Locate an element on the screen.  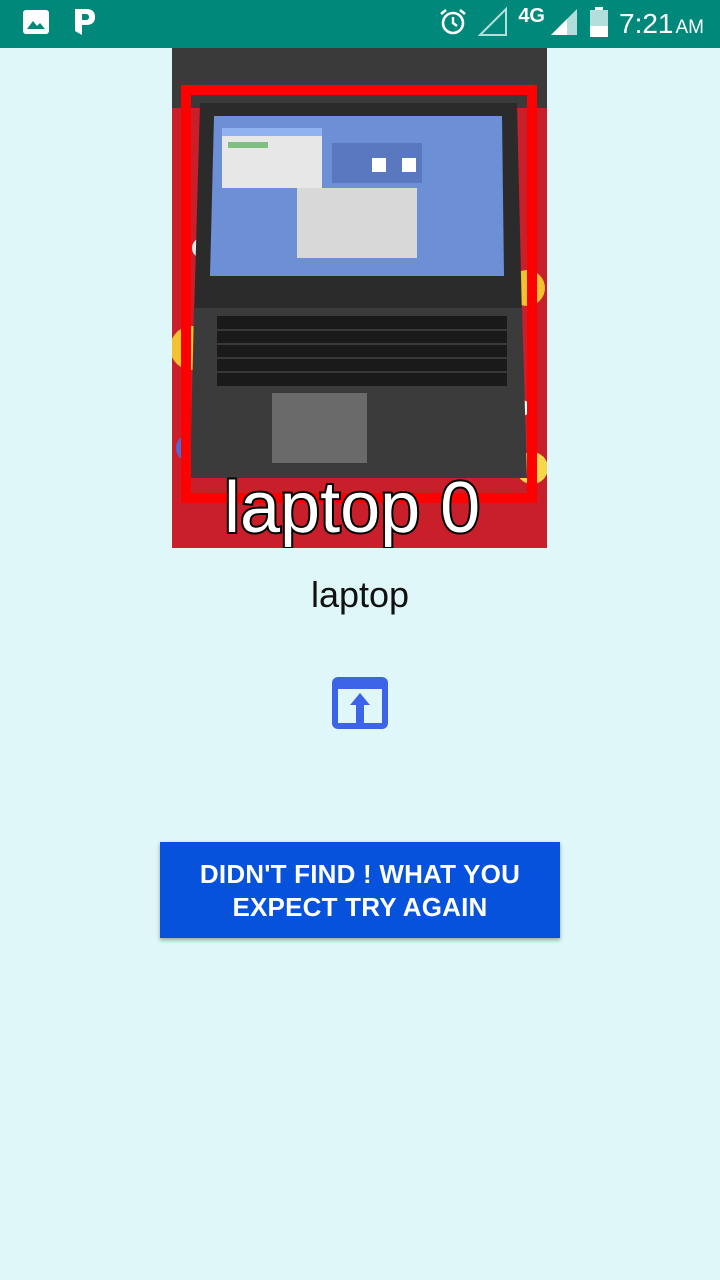
clock-time: 7:21 is located at coordinates (646, 23).